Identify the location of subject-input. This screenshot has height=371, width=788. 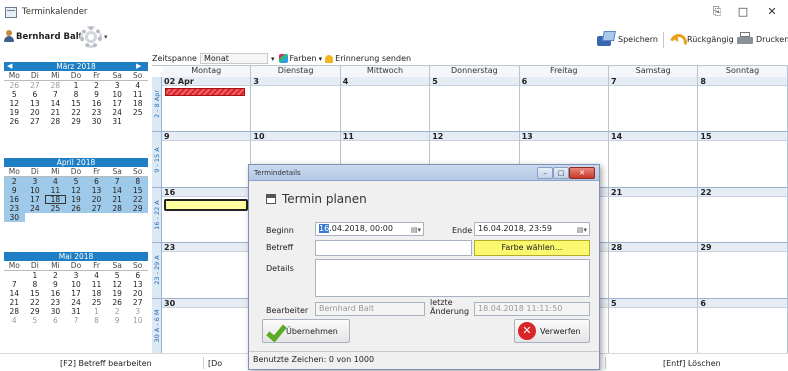
(393, 248).